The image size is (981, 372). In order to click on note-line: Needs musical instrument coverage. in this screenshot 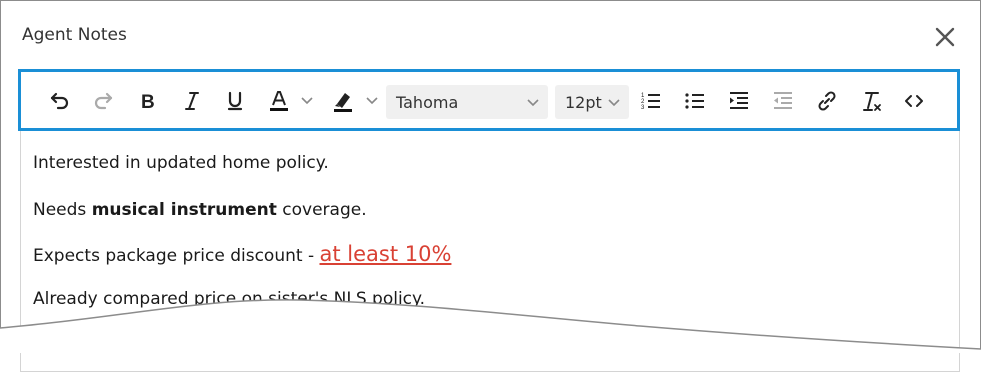, I will do `click(200, 210)`.